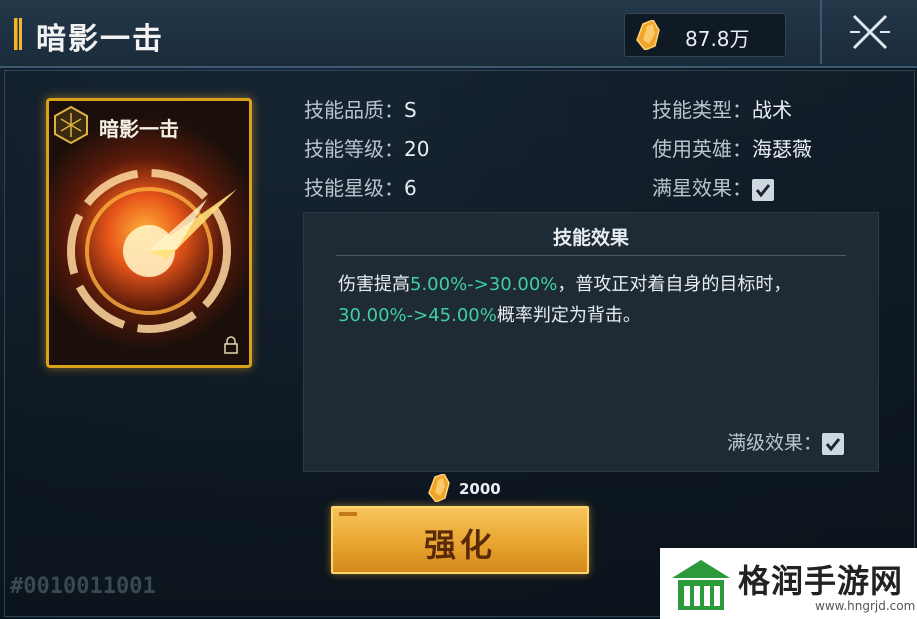 The image size is (917, 619). I want to click on max-level-row: 满级效果：, so click(785, 441).